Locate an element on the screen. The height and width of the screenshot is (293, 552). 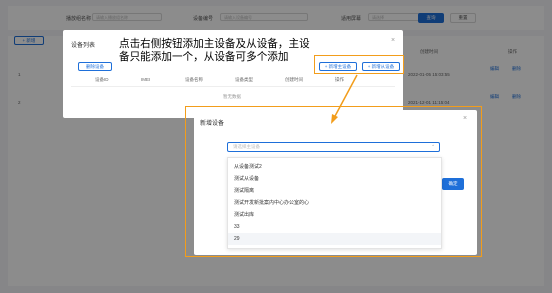
arrow-head is located at coordinates (334, 119).